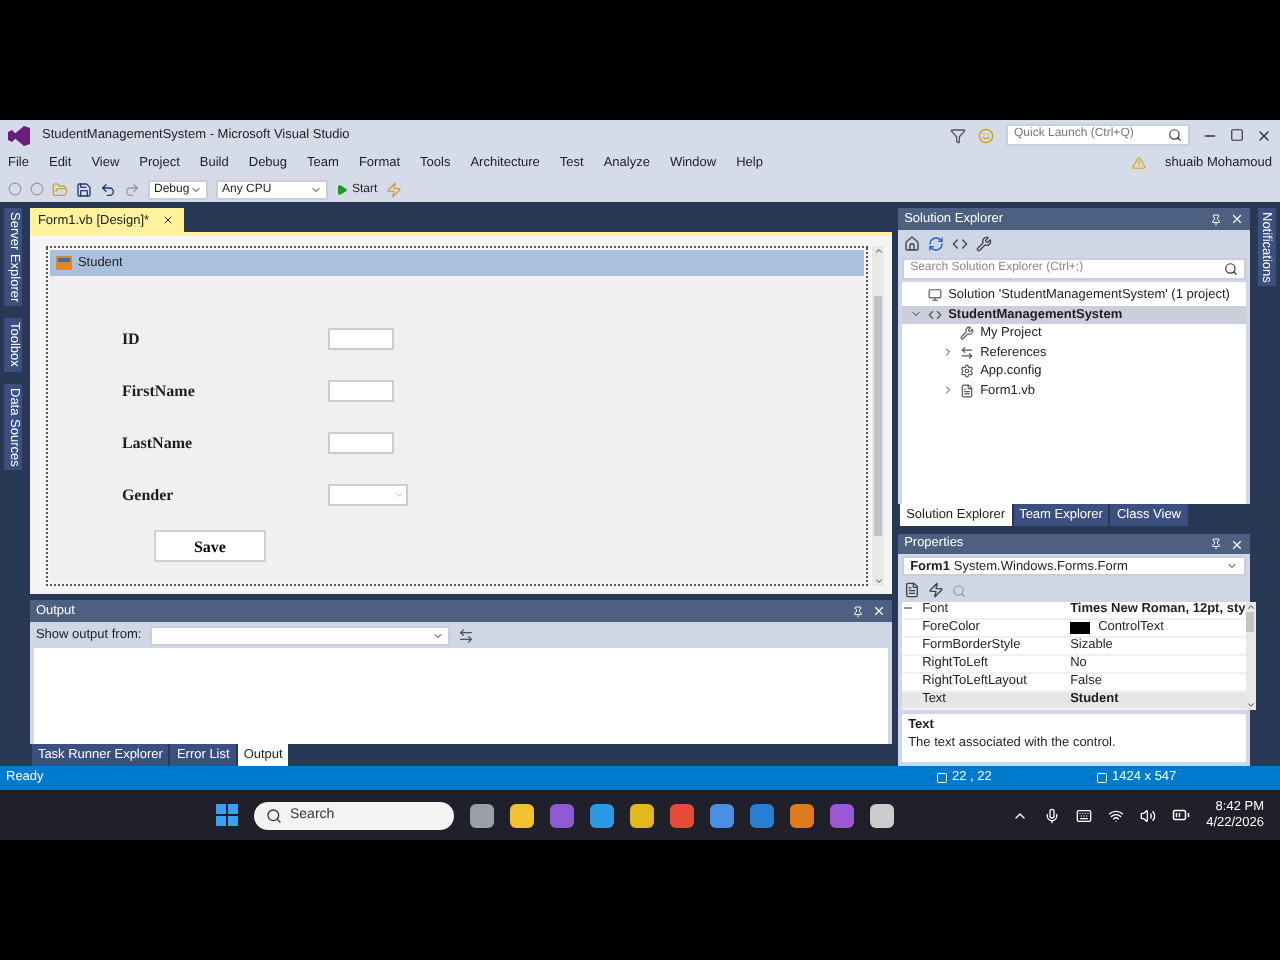 The width and height of the screenshot is (1280, 960). I want to click on field-label: ID, so click(131, 338).